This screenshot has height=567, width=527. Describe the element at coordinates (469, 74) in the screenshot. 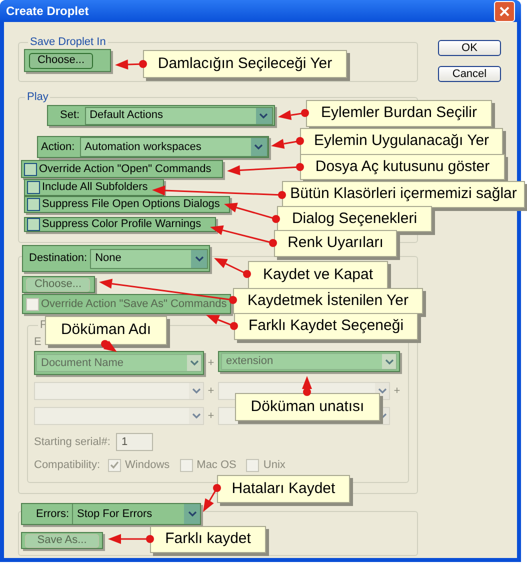

I see `dialog-button: Cancel` at that location.